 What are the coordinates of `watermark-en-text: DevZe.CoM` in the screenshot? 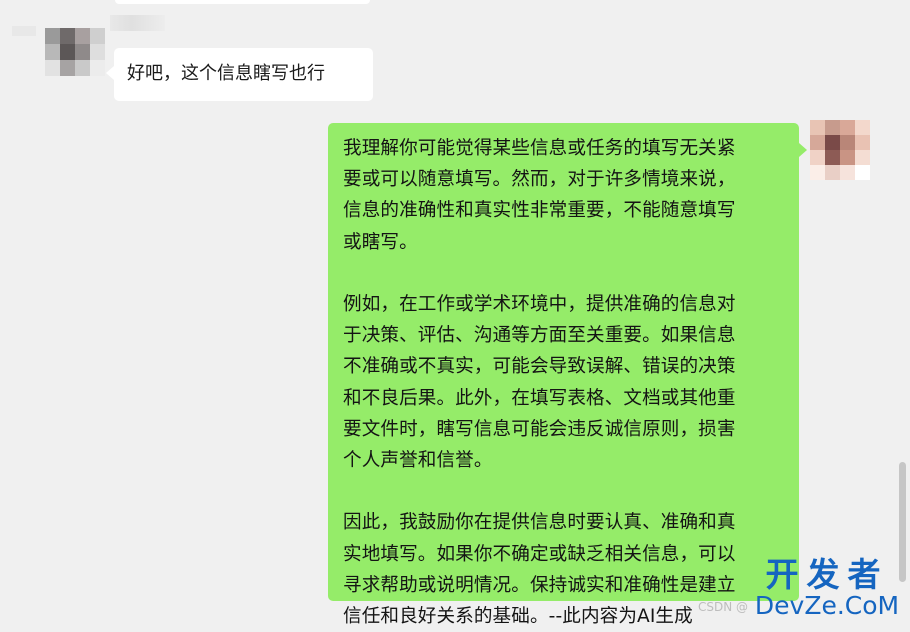 It's located at (827, 605).